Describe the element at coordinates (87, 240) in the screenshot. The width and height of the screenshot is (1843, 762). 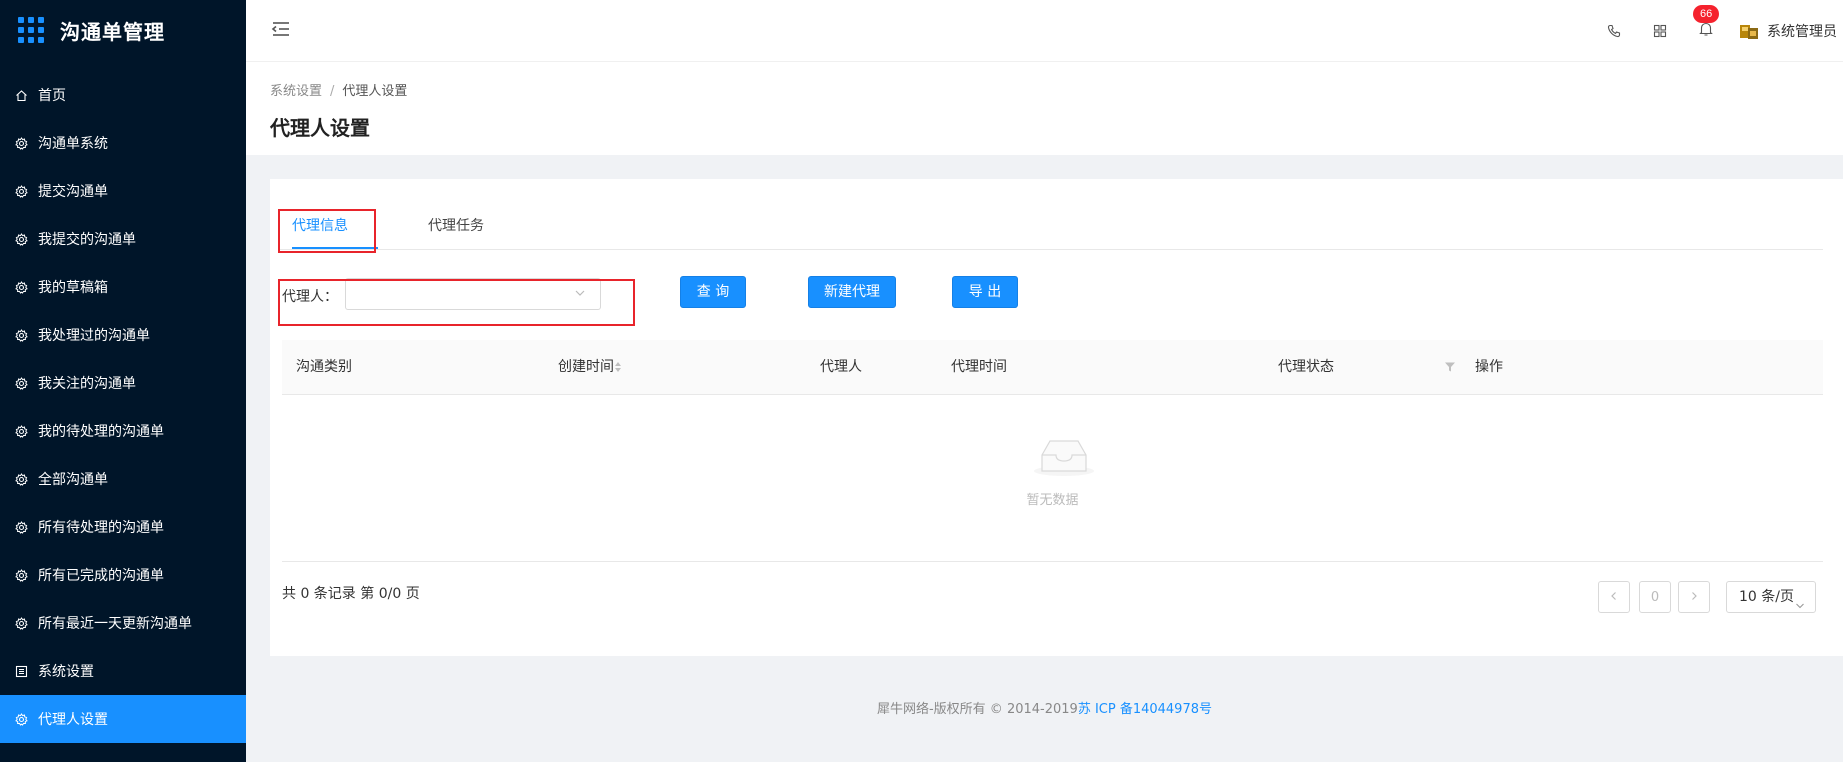
I see `sidebar-item-label: 我提交的沟通单` at that location.